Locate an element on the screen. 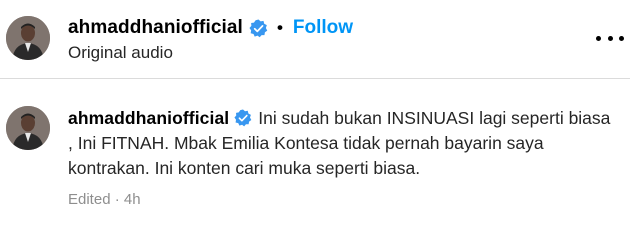 Image resolution: width=630 pixels, height=240 pixels. edited-label: Edited is located at coordinates (89, 199).